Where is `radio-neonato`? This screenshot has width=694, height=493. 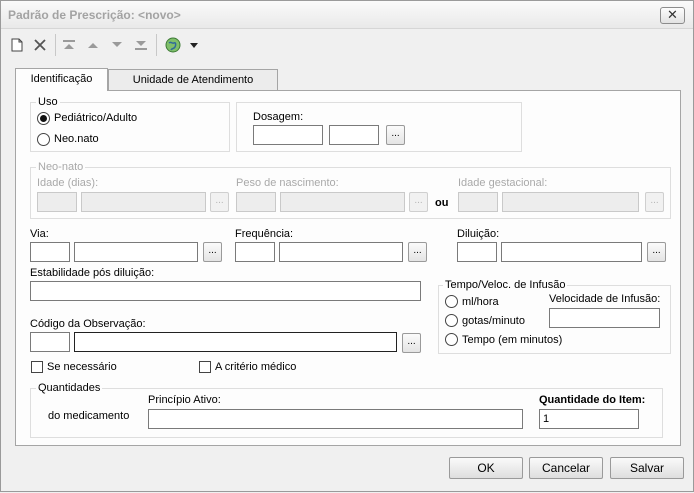
radio-neonato is located at coordinates (43, 139).